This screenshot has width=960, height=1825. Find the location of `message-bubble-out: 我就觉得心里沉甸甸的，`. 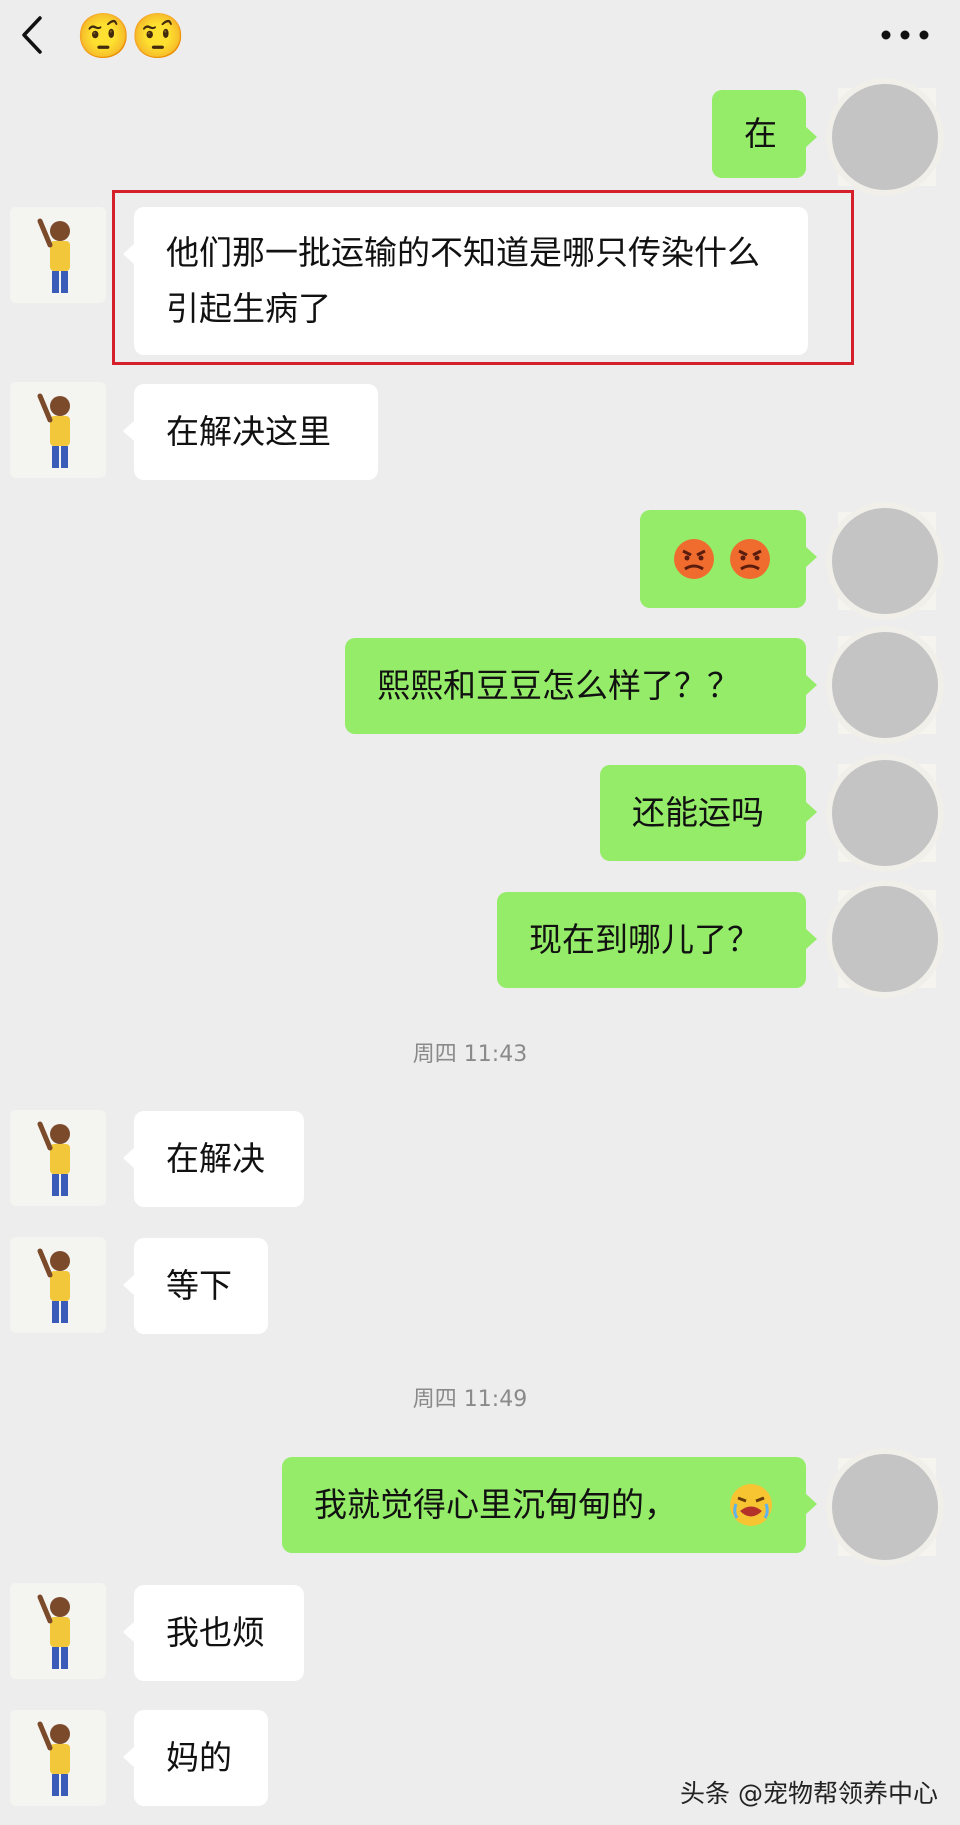

message-bubble-out: 我就觉得心里沉甸甸的， is located at coordinates (549, 1505).